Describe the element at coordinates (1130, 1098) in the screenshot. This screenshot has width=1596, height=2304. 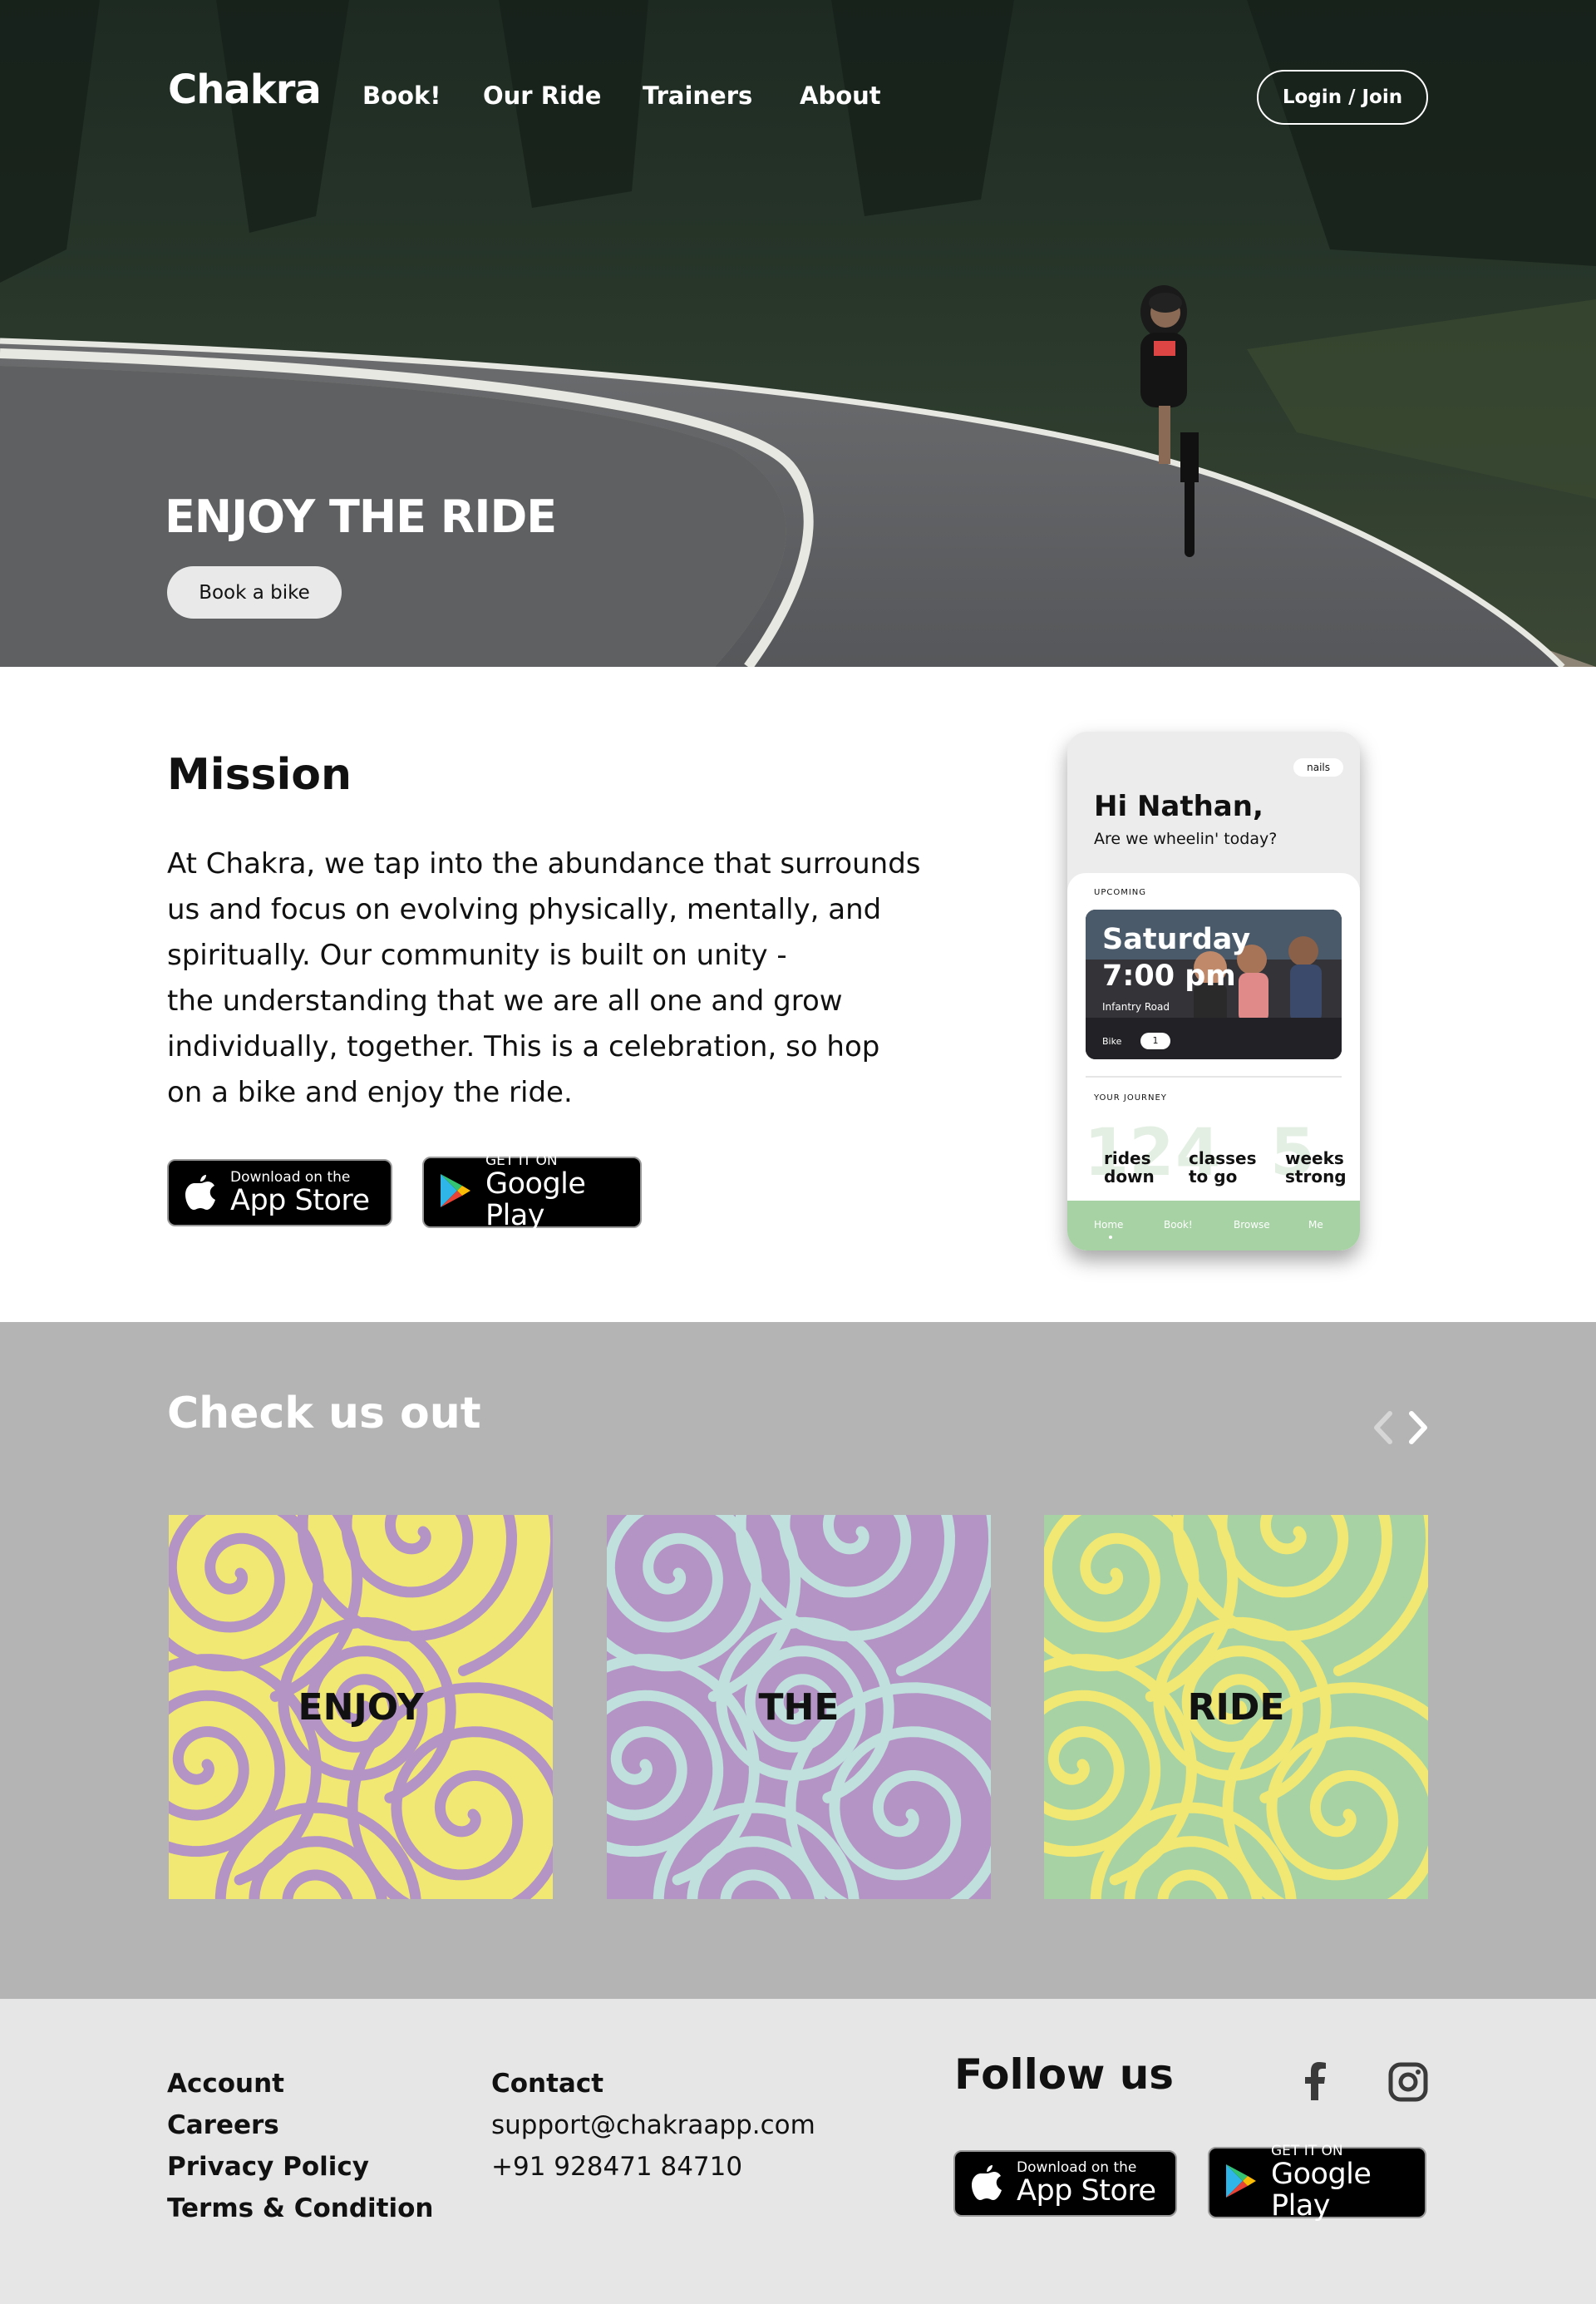
I see `journey-label: YOUR JOURNEY` at that location.